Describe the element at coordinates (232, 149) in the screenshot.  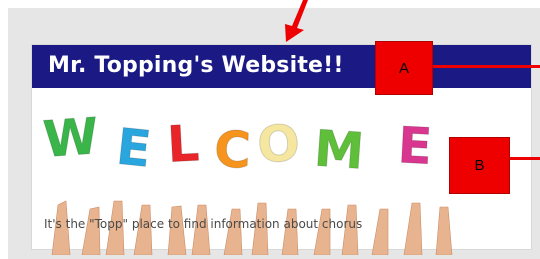
I see `welcome-letter: C` at that location.